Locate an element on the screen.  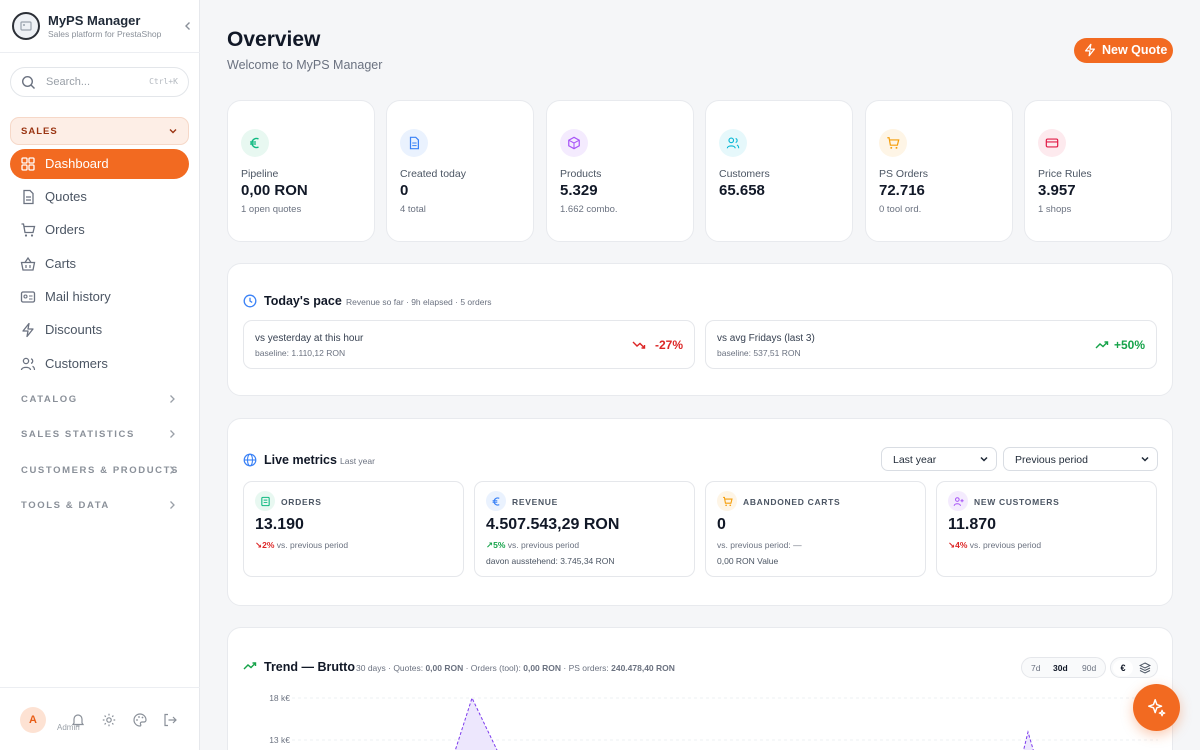
search-input: Search... Ctrl+K is located at coordinates (99, 82).